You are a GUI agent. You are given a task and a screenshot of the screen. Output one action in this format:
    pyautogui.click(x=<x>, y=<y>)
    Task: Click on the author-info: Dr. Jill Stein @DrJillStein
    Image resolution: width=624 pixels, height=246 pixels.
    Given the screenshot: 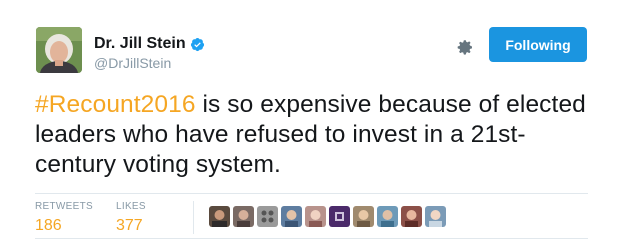 What is the action you would take?
    pyautogui.click(x=149, y=53)
    